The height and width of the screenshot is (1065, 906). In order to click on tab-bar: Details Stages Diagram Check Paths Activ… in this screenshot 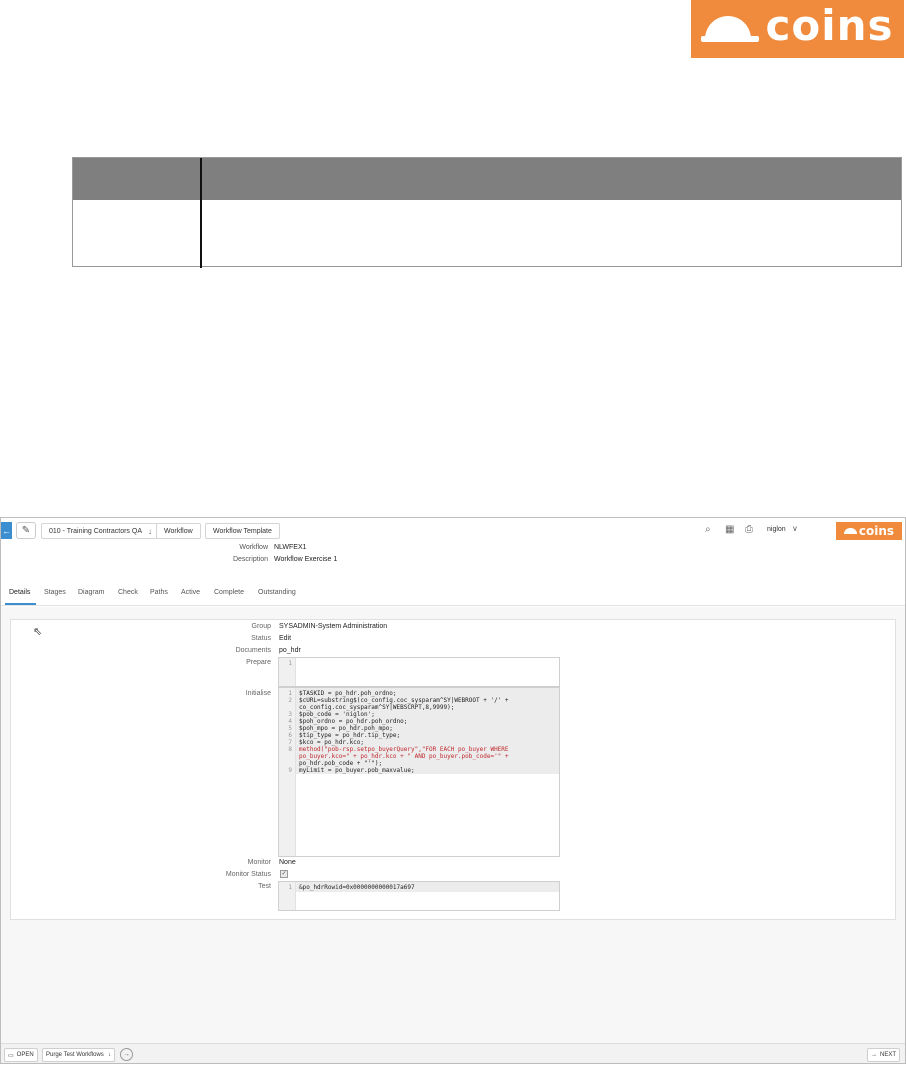, I will do `click(453, 593)`.